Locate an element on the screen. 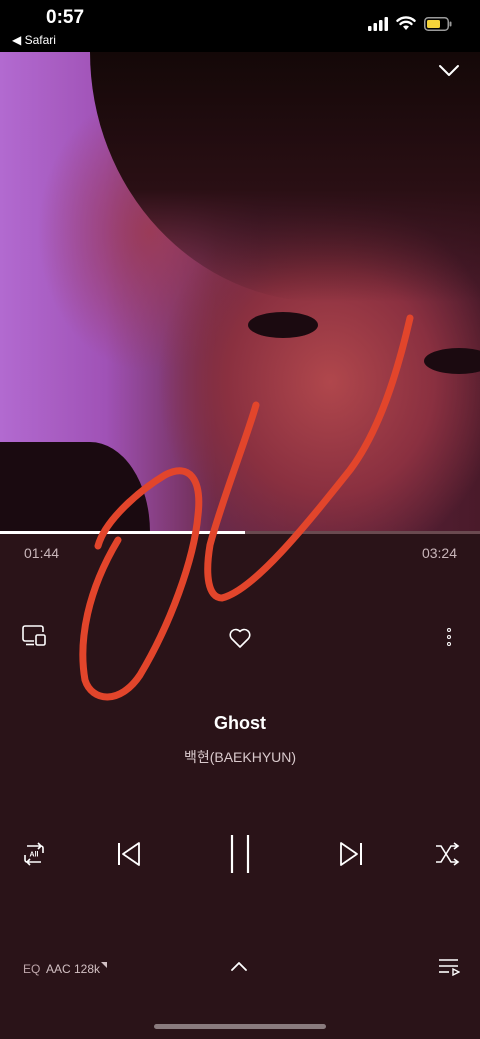 The image size is (480, 1039). artwork-eye-left is located at coordinates (283, 325).